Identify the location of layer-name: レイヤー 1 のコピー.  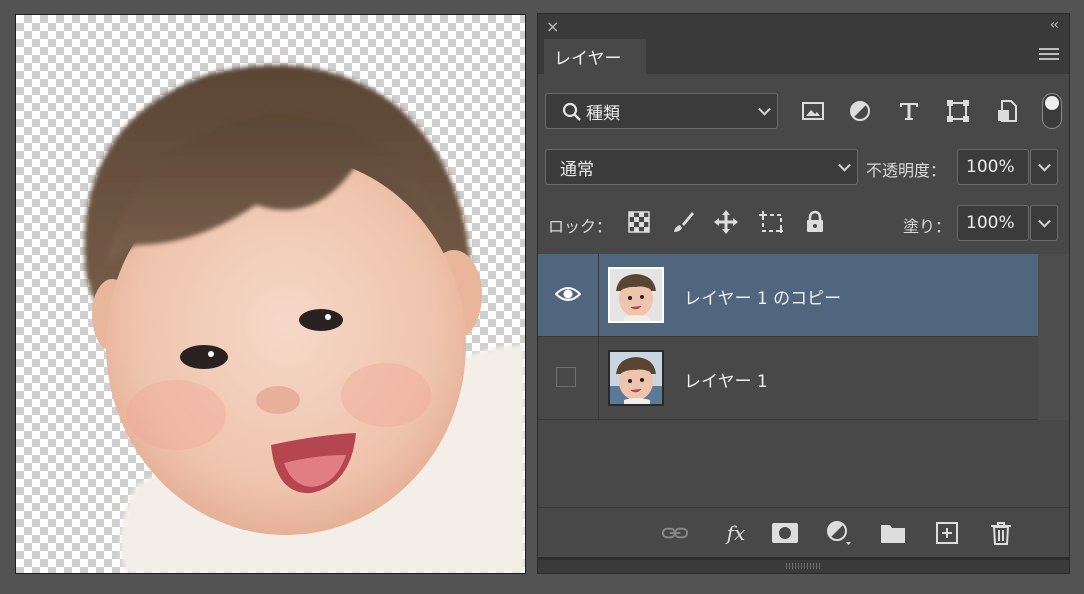
(763, 299).